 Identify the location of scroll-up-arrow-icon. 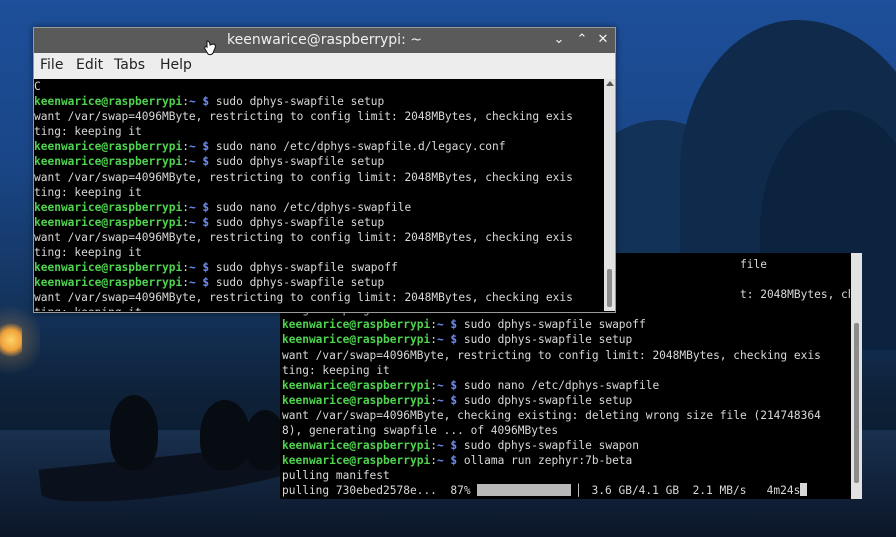
(610, 83).